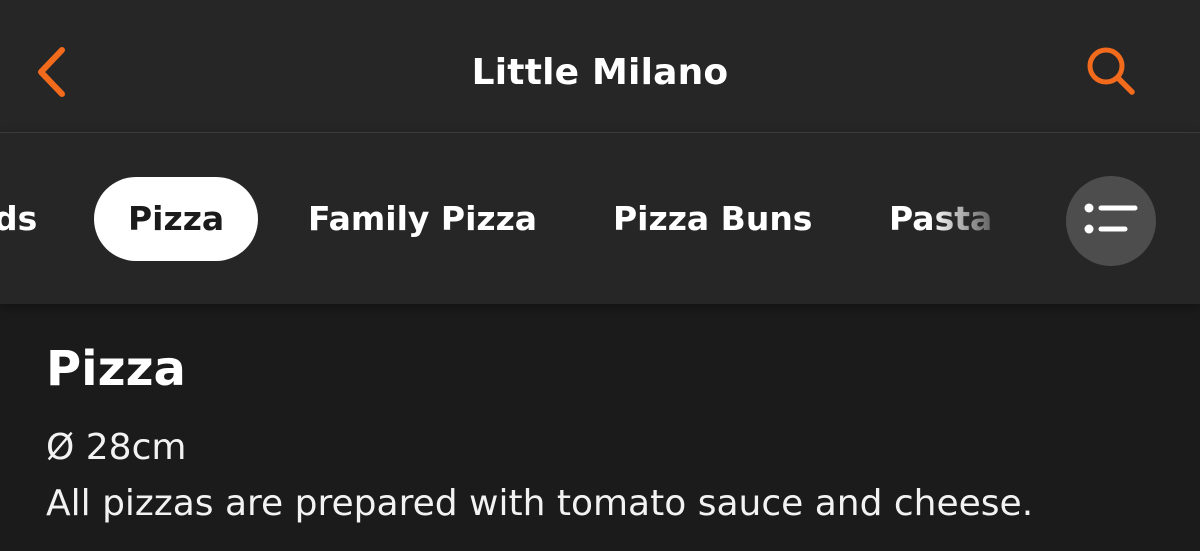 Image resolution: width=1200 pixels, height=551 pixels. I want to click on page-title: Little Milano, so click(600, 72).